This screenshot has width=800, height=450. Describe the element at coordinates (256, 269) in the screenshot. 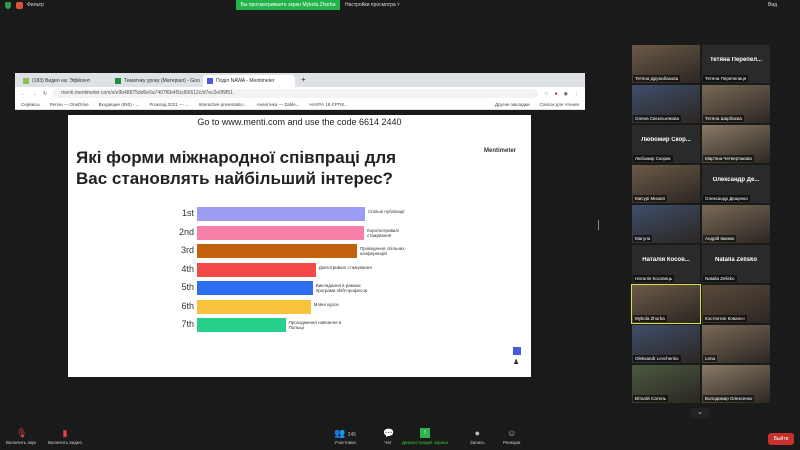

I see `bar-4th` at that location.